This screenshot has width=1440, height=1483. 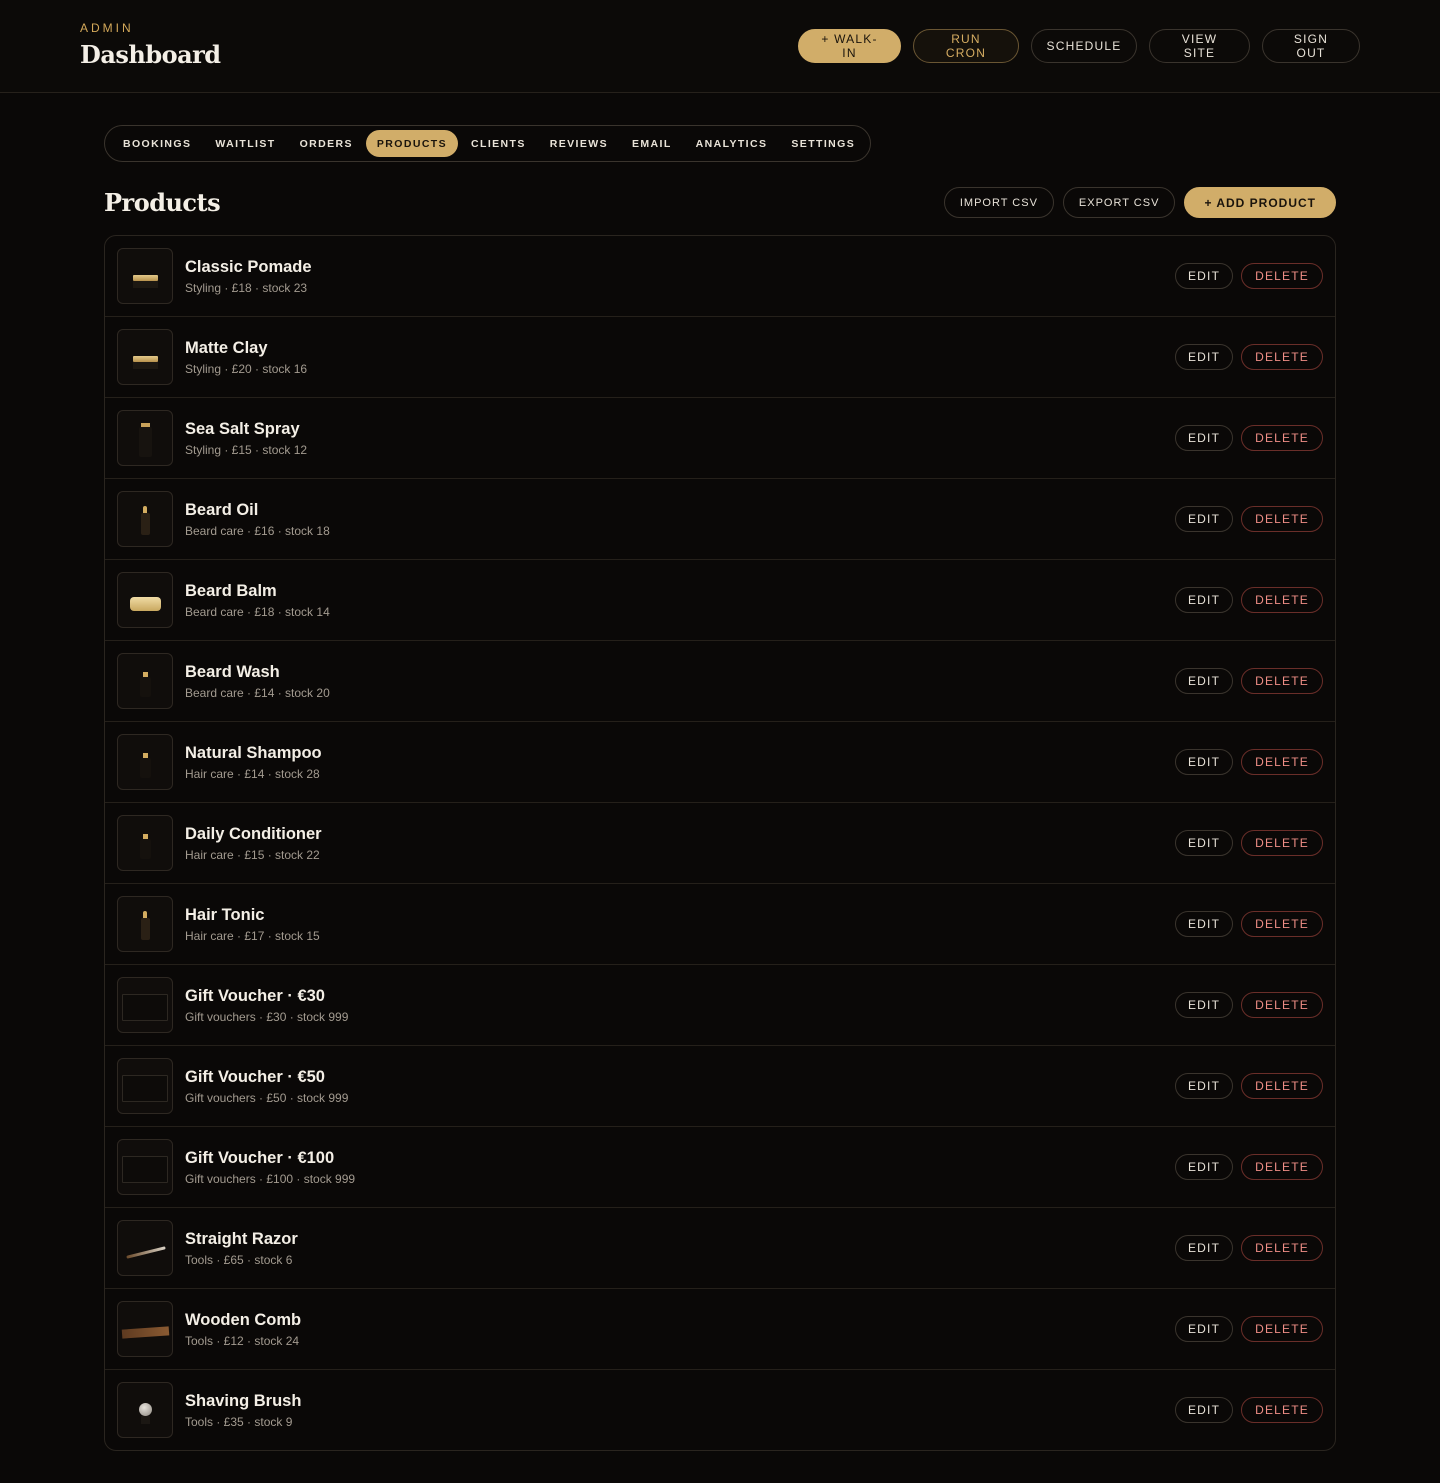 What do you see at coordinates (232, 672) in the screenshot?
I see `product-name: Beard Wash` at bounding box center [232, 672].